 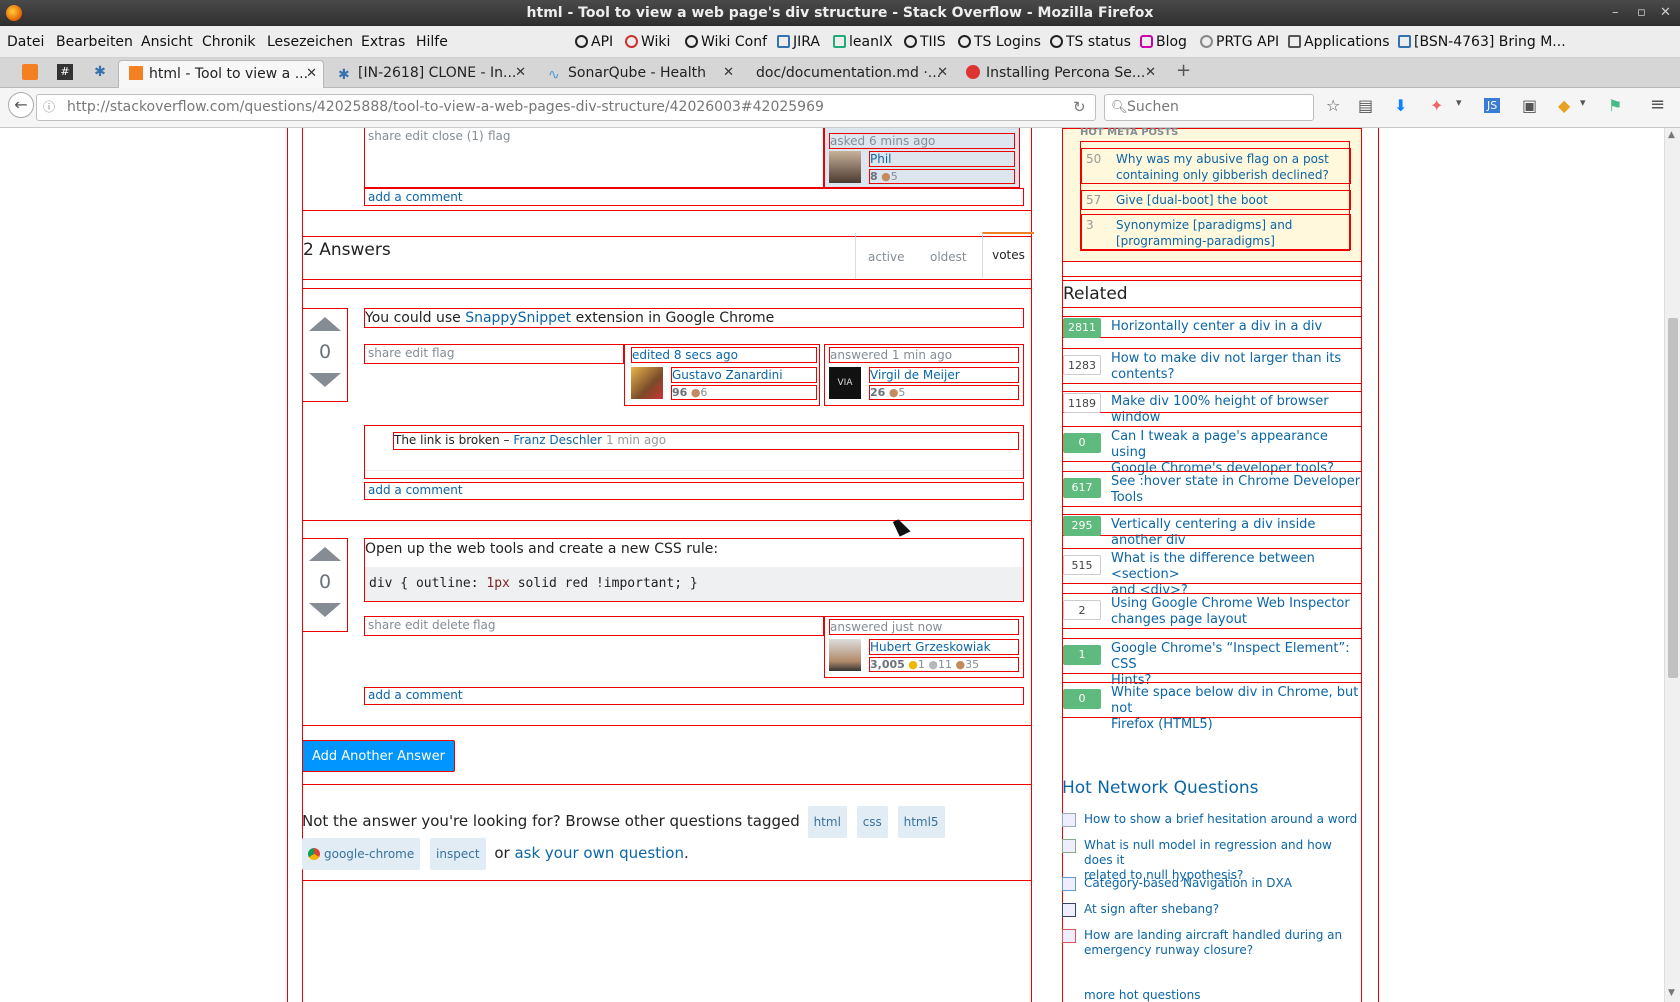 I want to click on screenshot-icon: ▣, so click(x=1529, y=105).